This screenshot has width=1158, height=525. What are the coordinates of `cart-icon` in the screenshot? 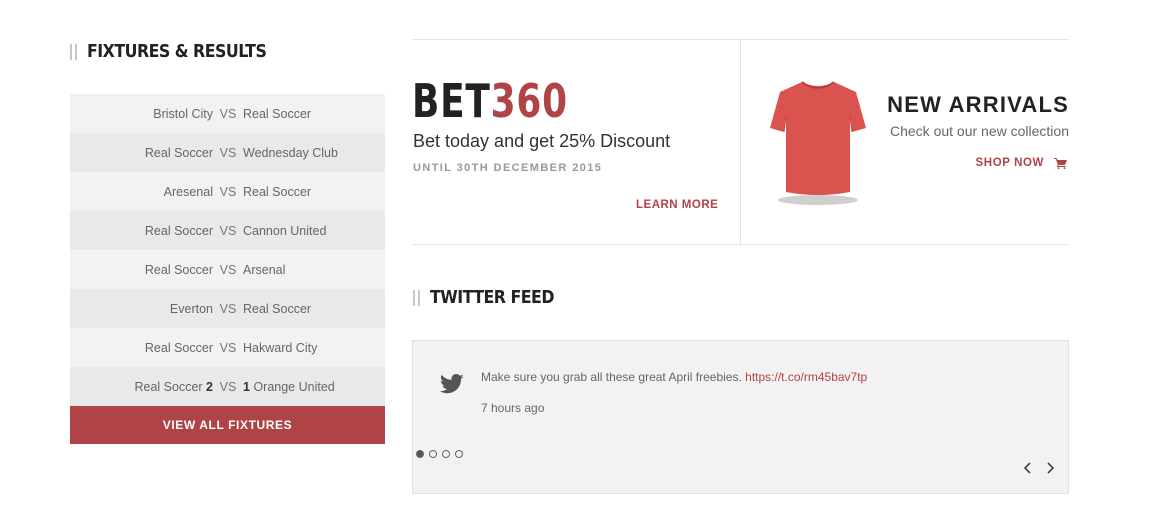 It's located at (1060, 163).